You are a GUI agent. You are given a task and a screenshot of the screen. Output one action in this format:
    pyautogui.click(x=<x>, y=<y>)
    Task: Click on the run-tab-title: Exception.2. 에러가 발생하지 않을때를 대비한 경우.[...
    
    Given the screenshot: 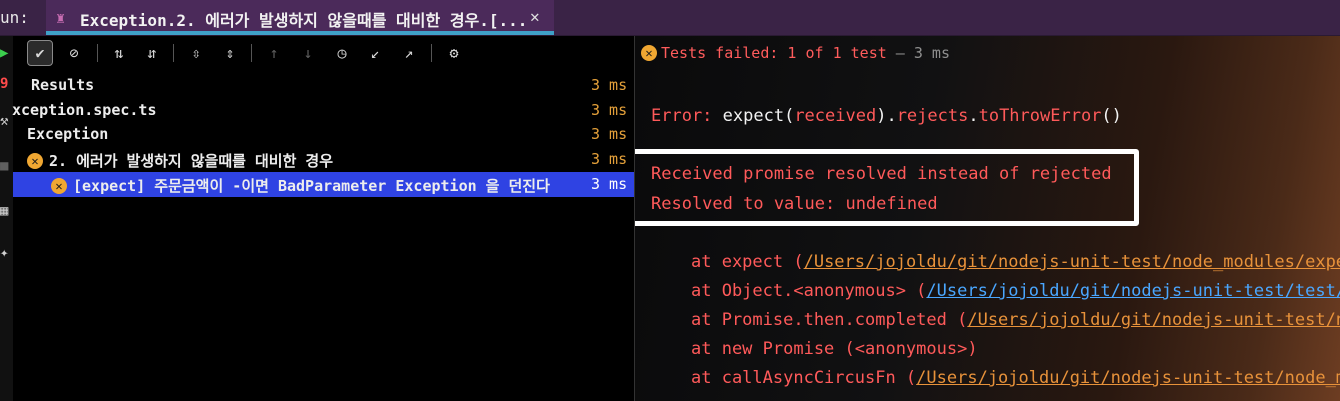 What is the action you would take?
    pyautogui.click(x=304, y=20)
    